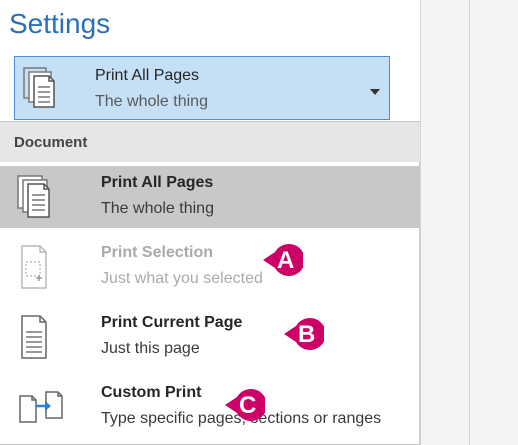 This screenshot has width=518, height=445. What do you see at coordinates (150, 348) in the screenshot?
I see `item-subtitle: Just this page` at bounding box center [150, 348].